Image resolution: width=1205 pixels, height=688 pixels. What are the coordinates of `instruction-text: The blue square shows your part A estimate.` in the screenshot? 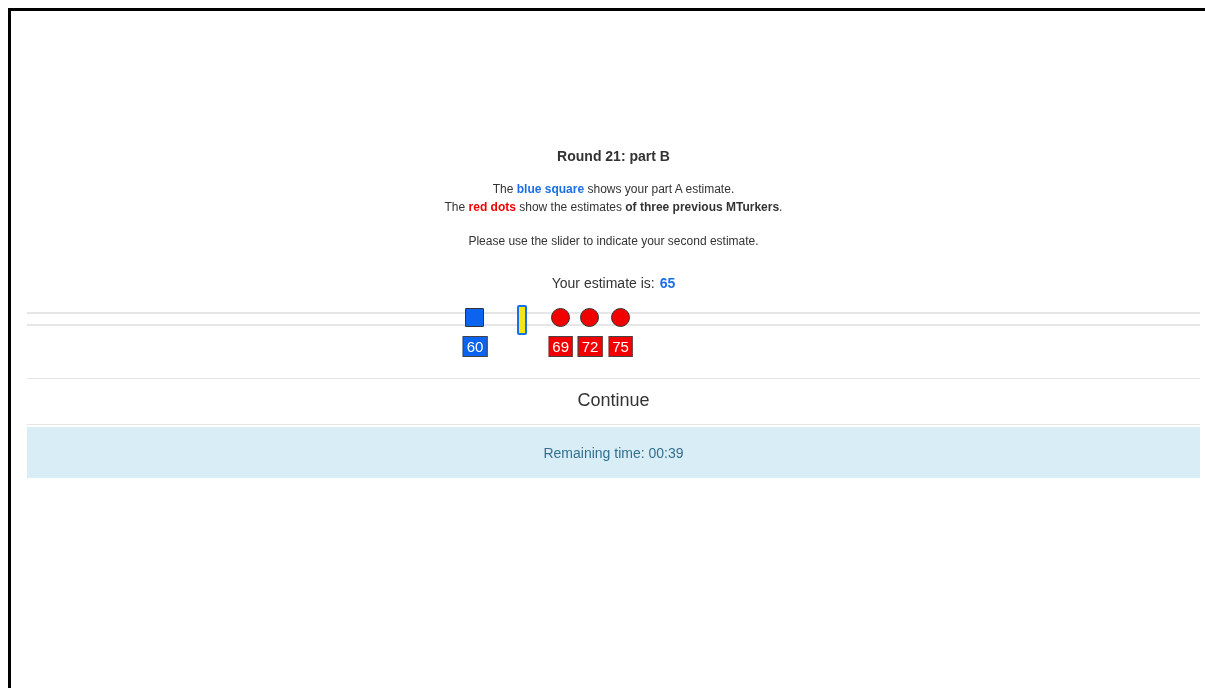 It's located at (613, 189).